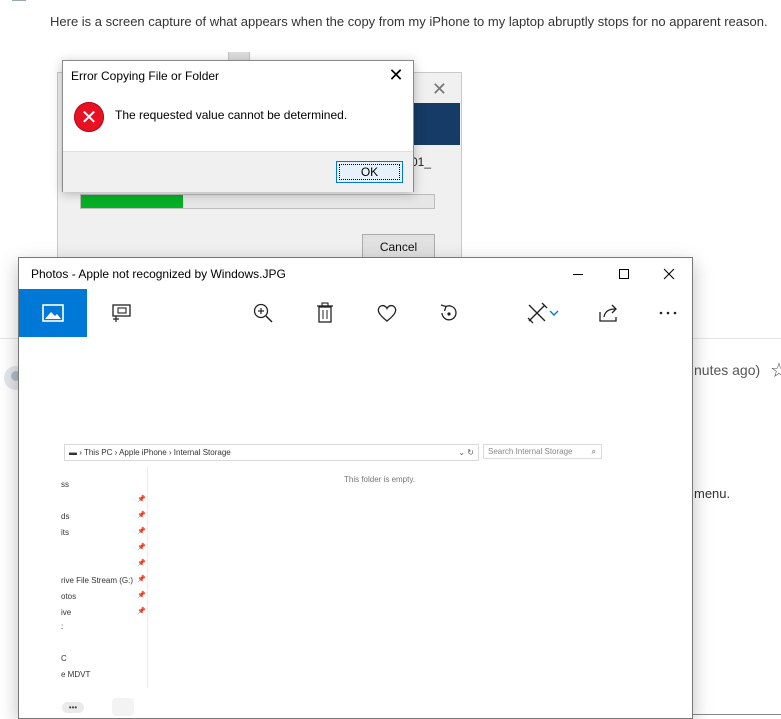  I want to click on minimize-button, so click(578, 273).